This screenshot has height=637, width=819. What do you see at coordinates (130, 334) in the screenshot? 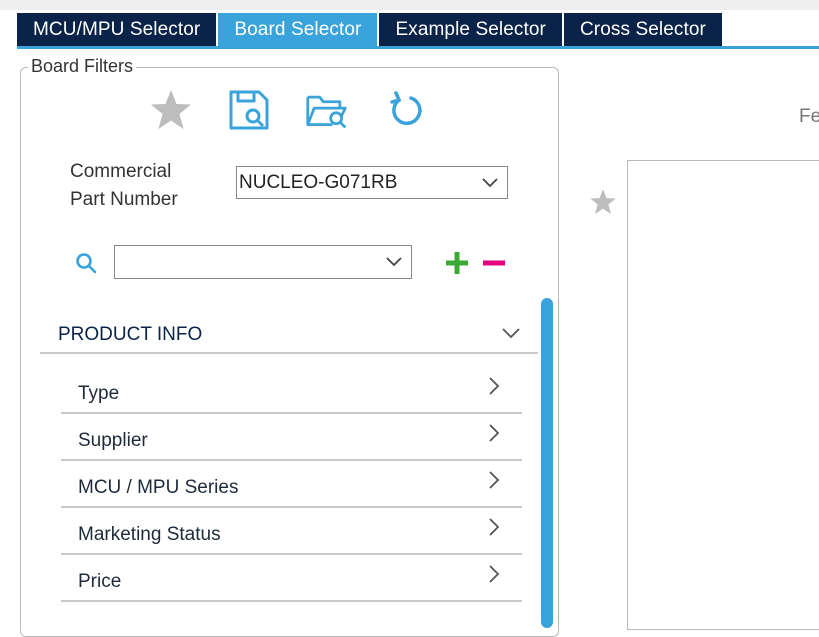
I see `product-info-title: PRODUCT INFO` at bounding box center [130, 334].